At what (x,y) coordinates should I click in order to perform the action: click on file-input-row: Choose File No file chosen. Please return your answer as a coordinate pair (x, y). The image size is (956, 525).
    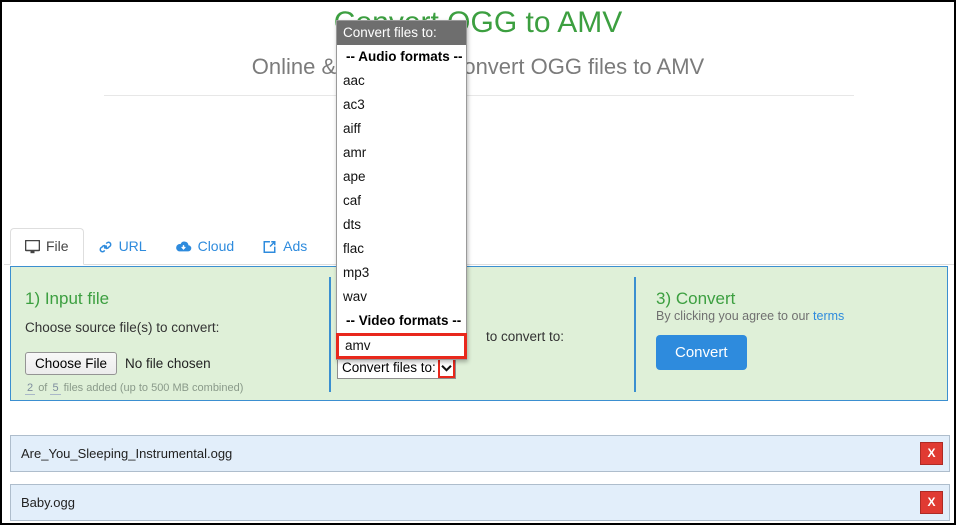
    Looking at the image, I should click on (118, 363).